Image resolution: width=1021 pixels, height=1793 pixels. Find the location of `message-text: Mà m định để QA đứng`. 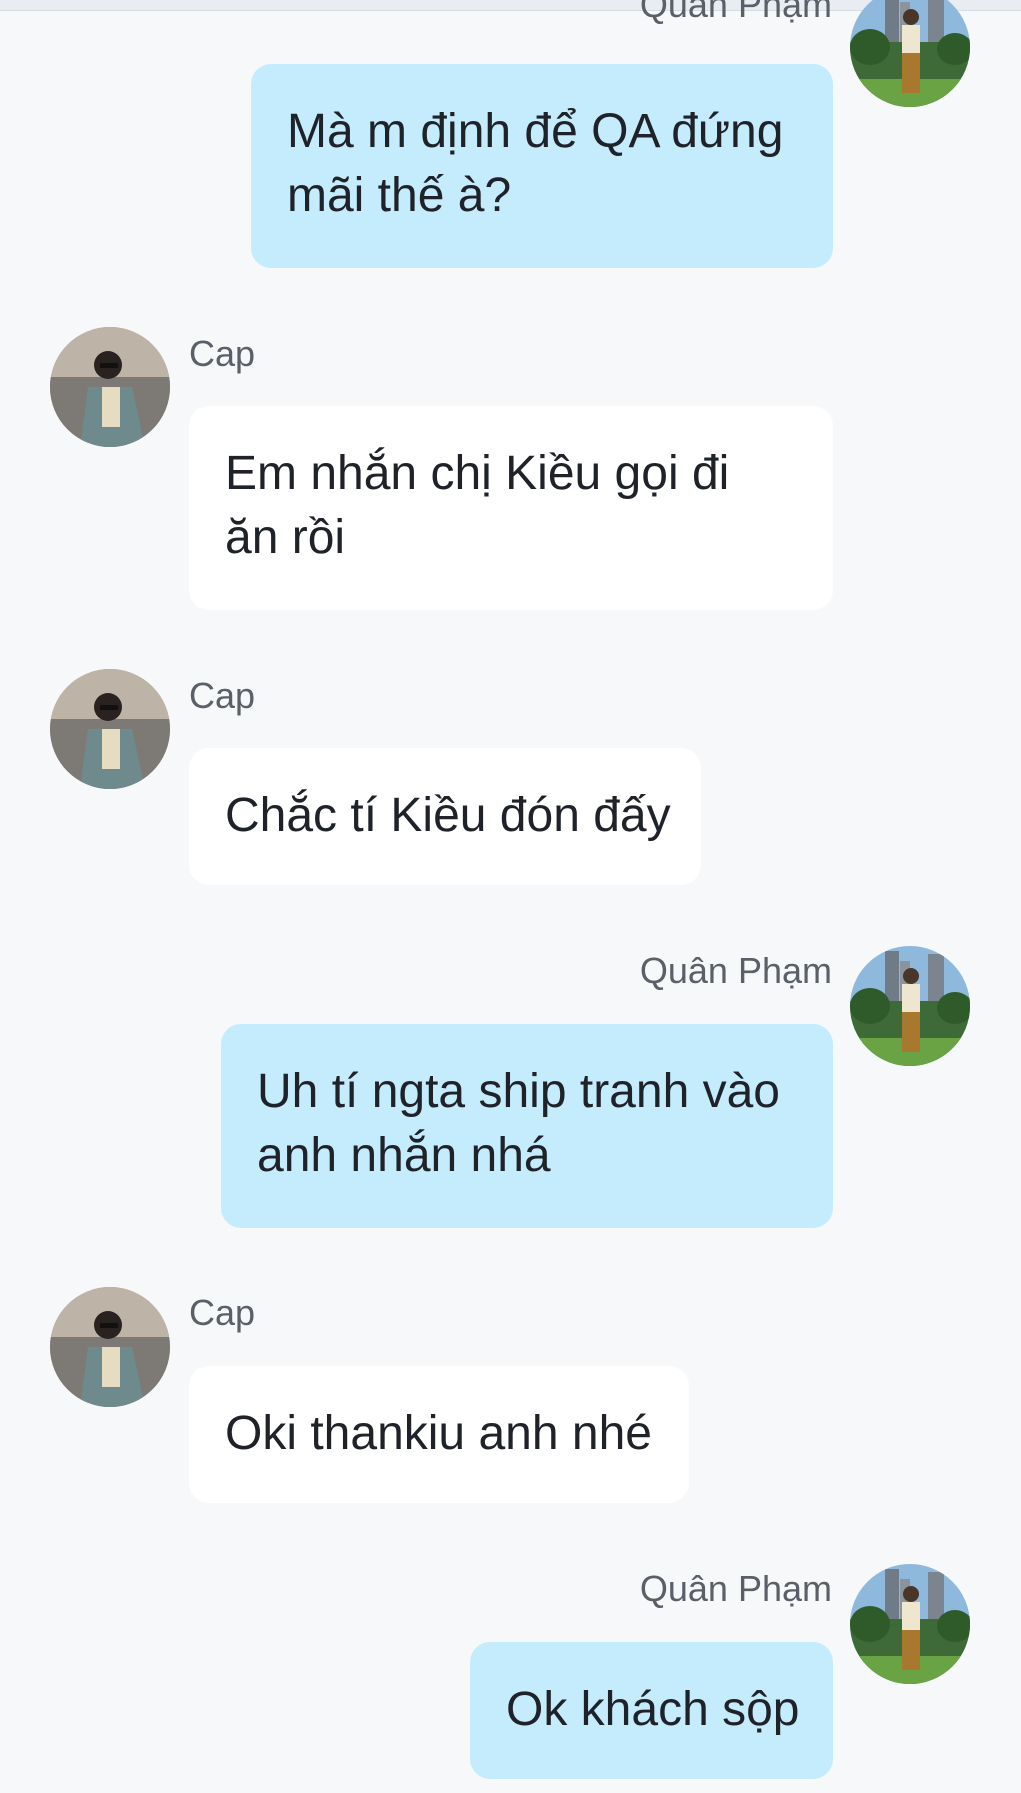

message-text: Mà m định để QA đứng is located at coordinates (535, 131).